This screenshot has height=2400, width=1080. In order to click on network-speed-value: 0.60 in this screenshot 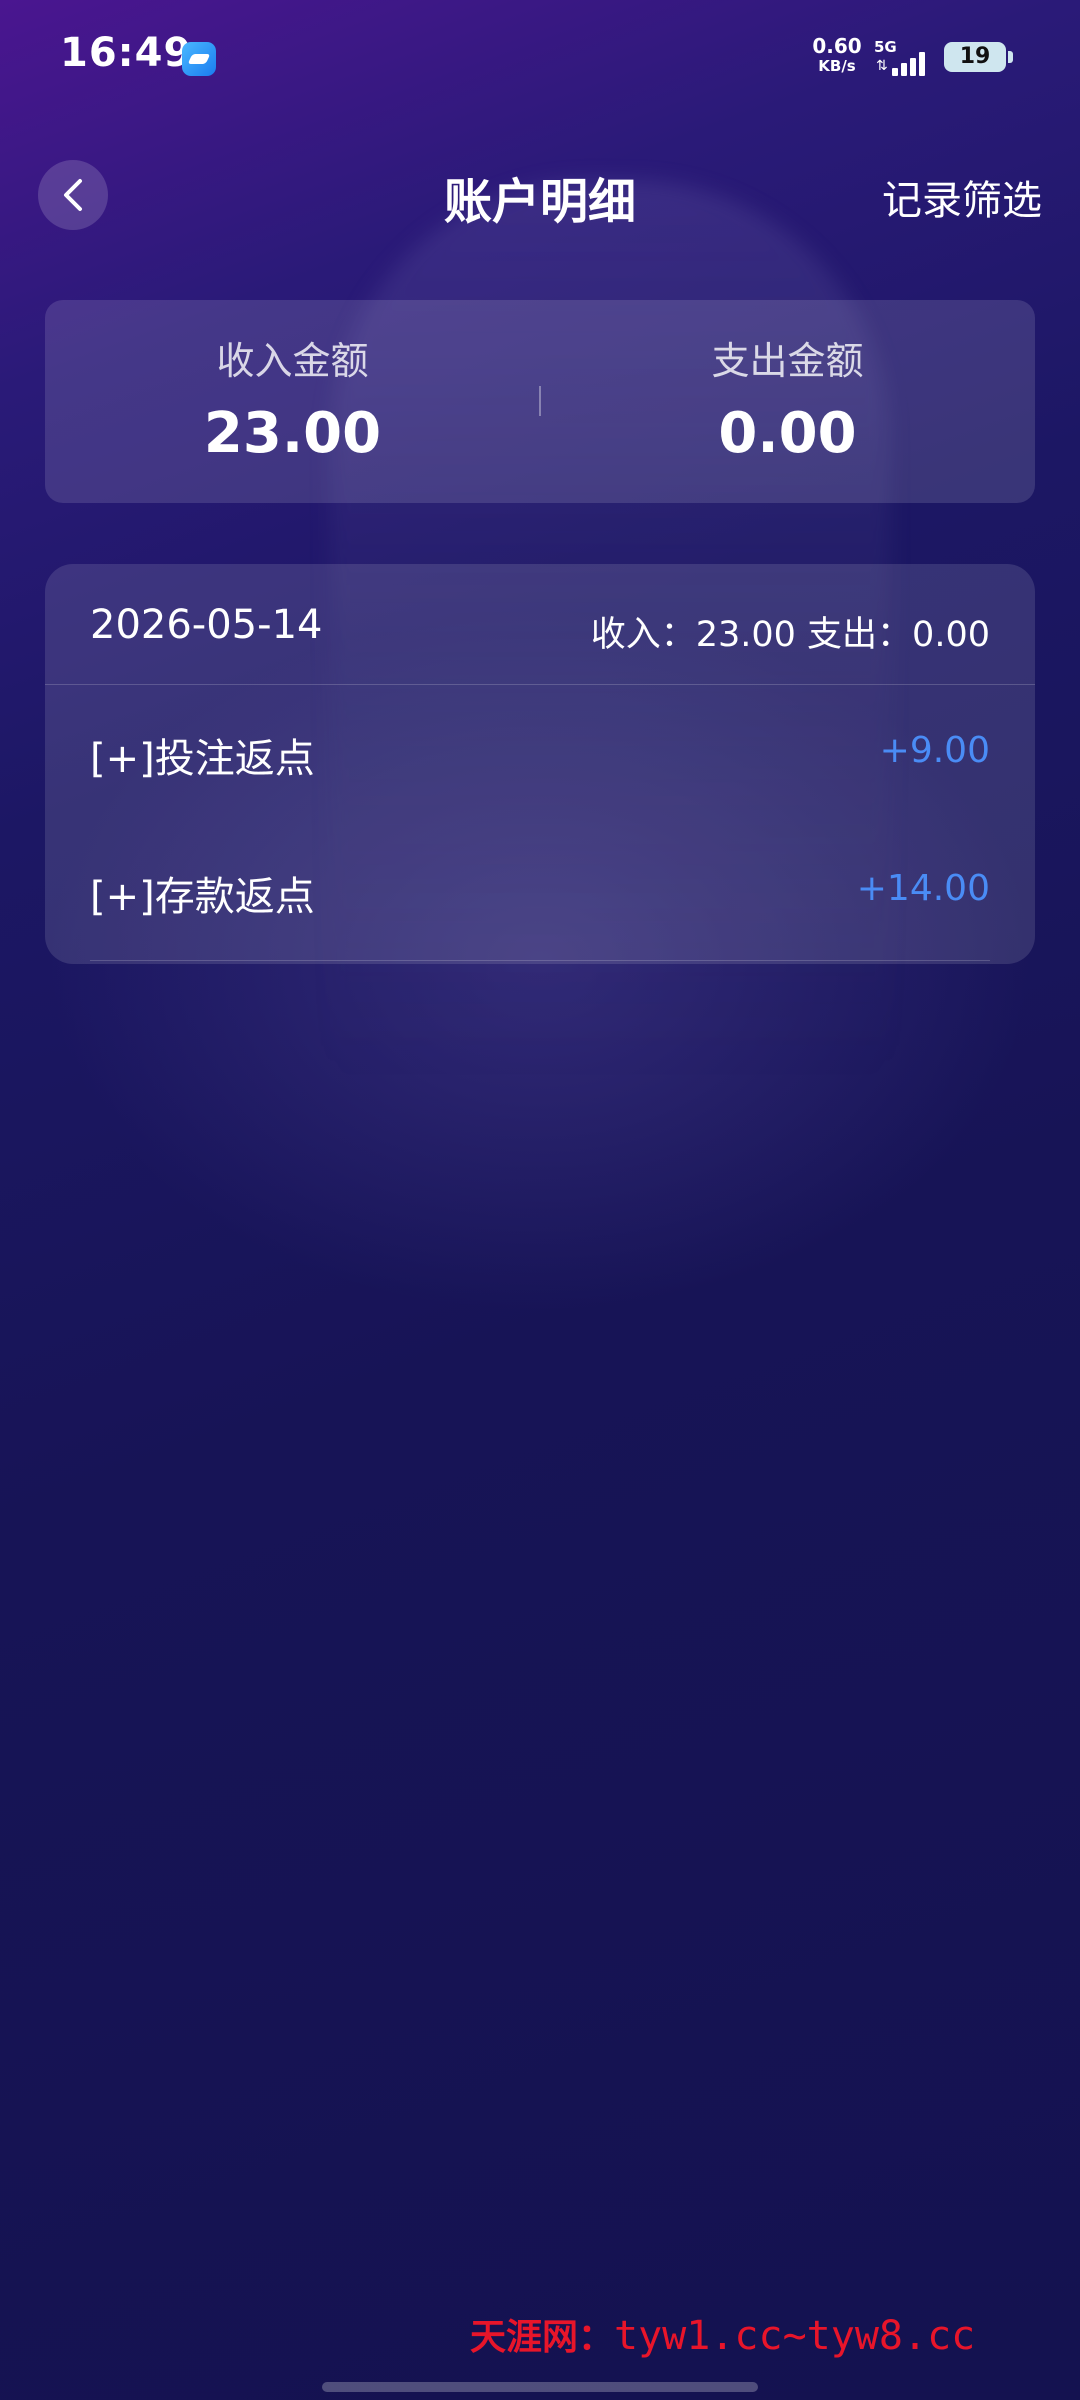, I will do `click(837, 46)`.